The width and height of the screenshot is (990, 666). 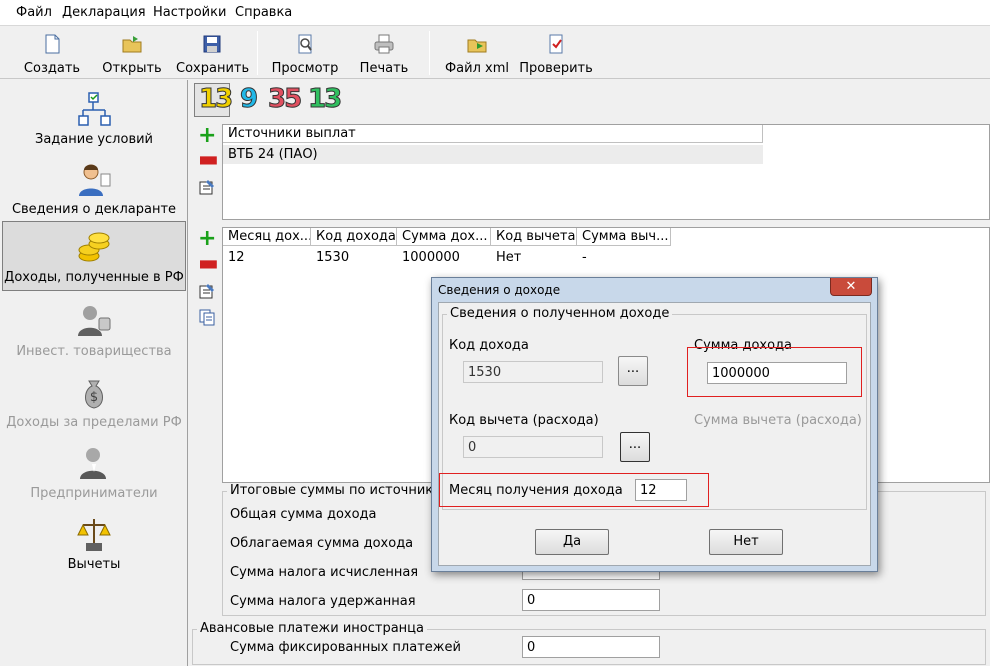 I want to click on sidebar-item-declarant: Сведения о декларанте, so click(x=94, y=189).